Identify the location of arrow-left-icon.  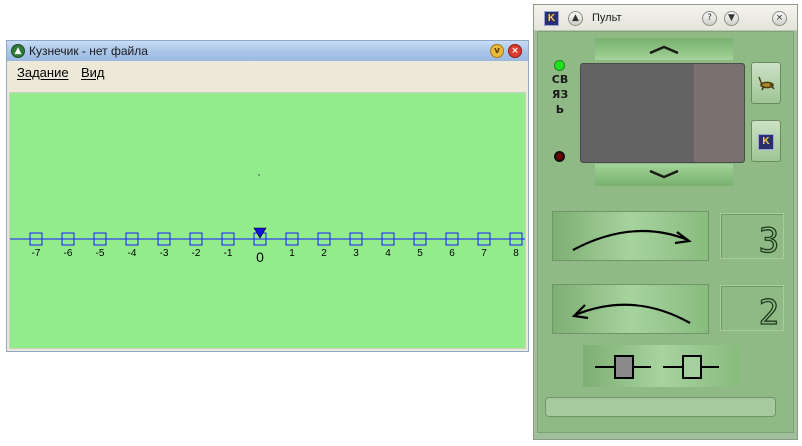
(631, 313).